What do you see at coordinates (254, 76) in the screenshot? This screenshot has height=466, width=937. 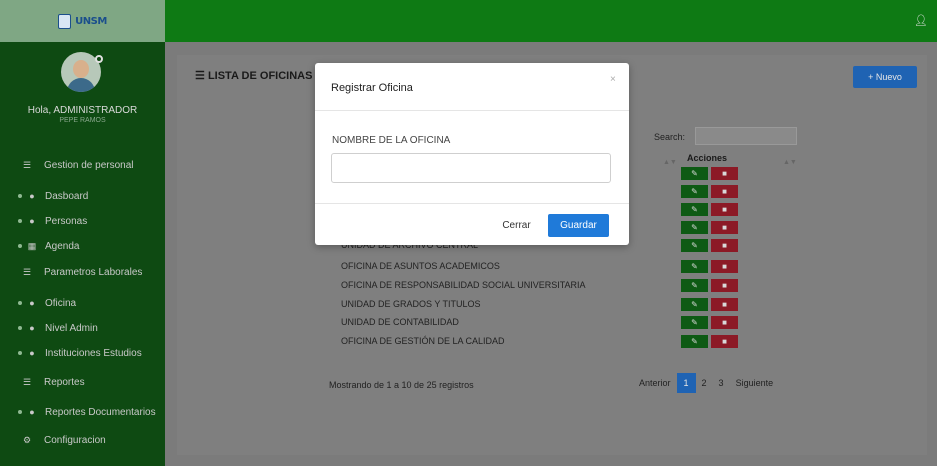 I see `page-title: ☰ LISTA DE OFICINAS` at bounding box center [254, 76].